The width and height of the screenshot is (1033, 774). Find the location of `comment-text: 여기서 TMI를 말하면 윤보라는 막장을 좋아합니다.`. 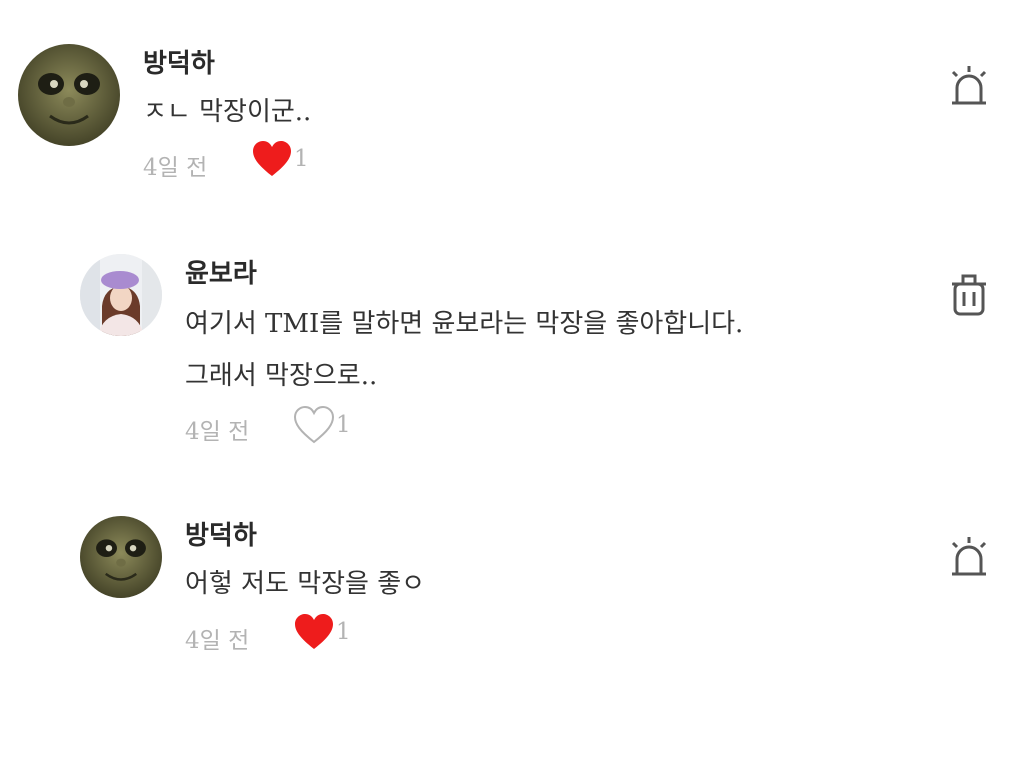

comment-text: 여기서 TMI를 말하면 윤보라는 막장을 좋아합니다. is located at coordinates (464, 324).